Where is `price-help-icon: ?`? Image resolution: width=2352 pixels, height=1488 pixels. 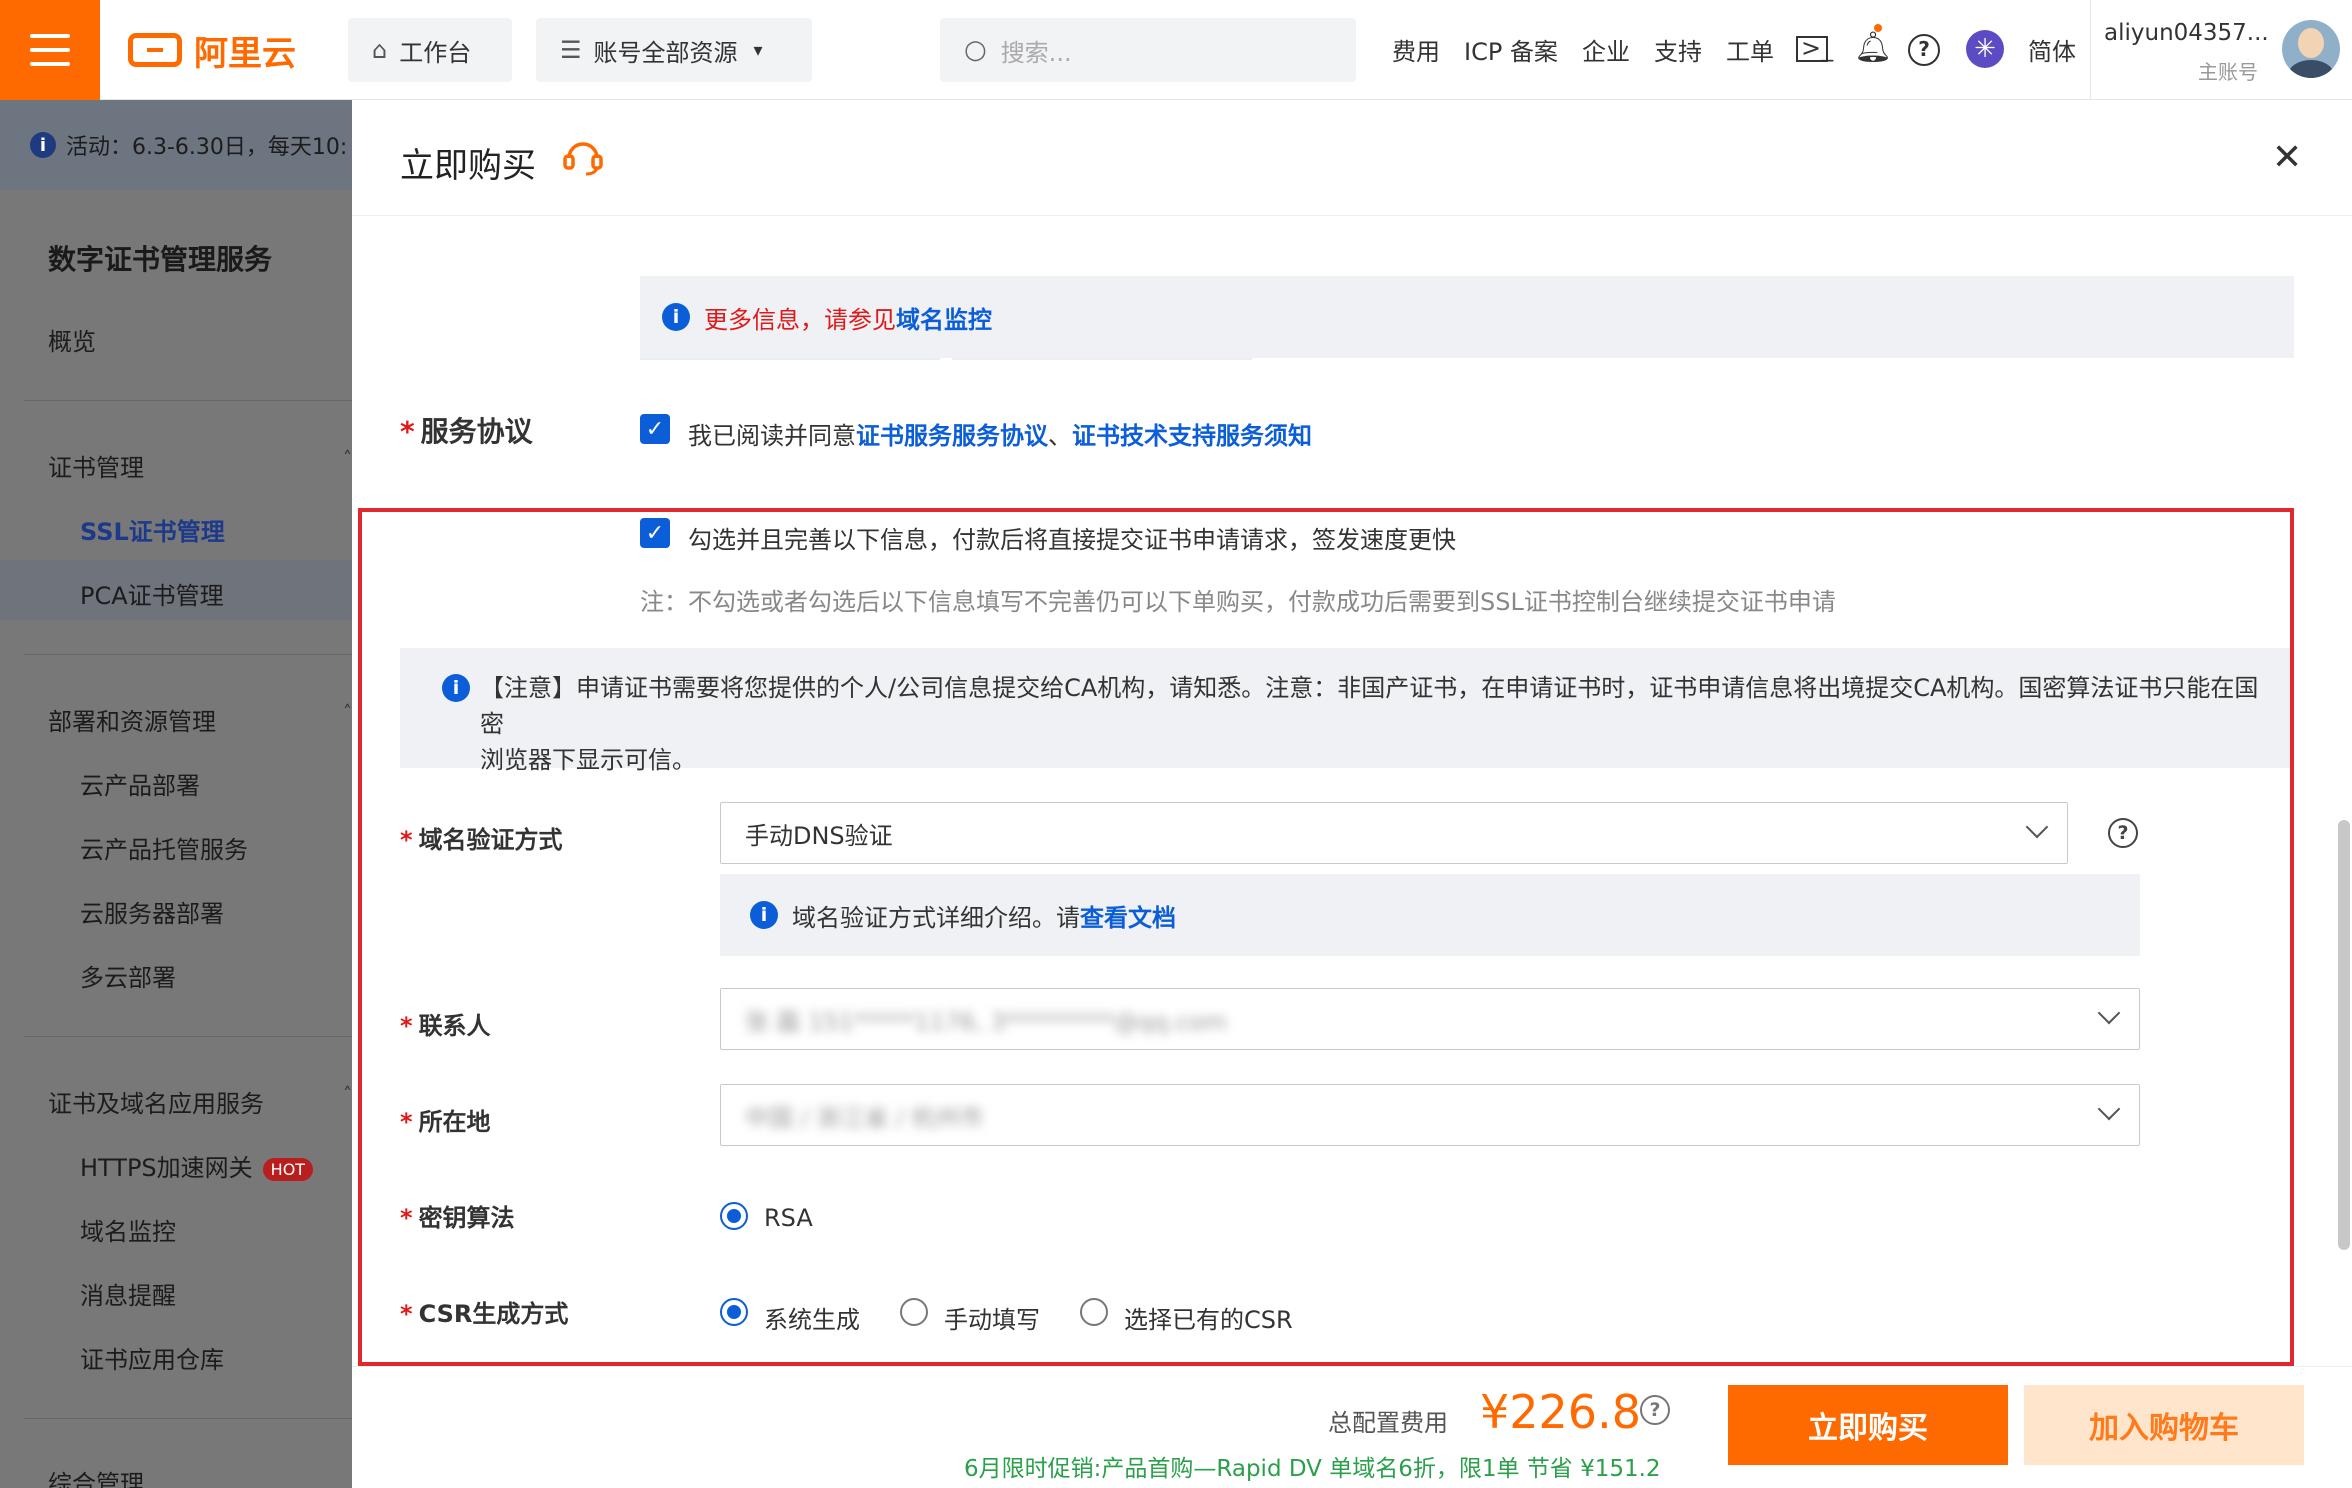
price-help-icon: ? is located at coordinates (1655, 1410).